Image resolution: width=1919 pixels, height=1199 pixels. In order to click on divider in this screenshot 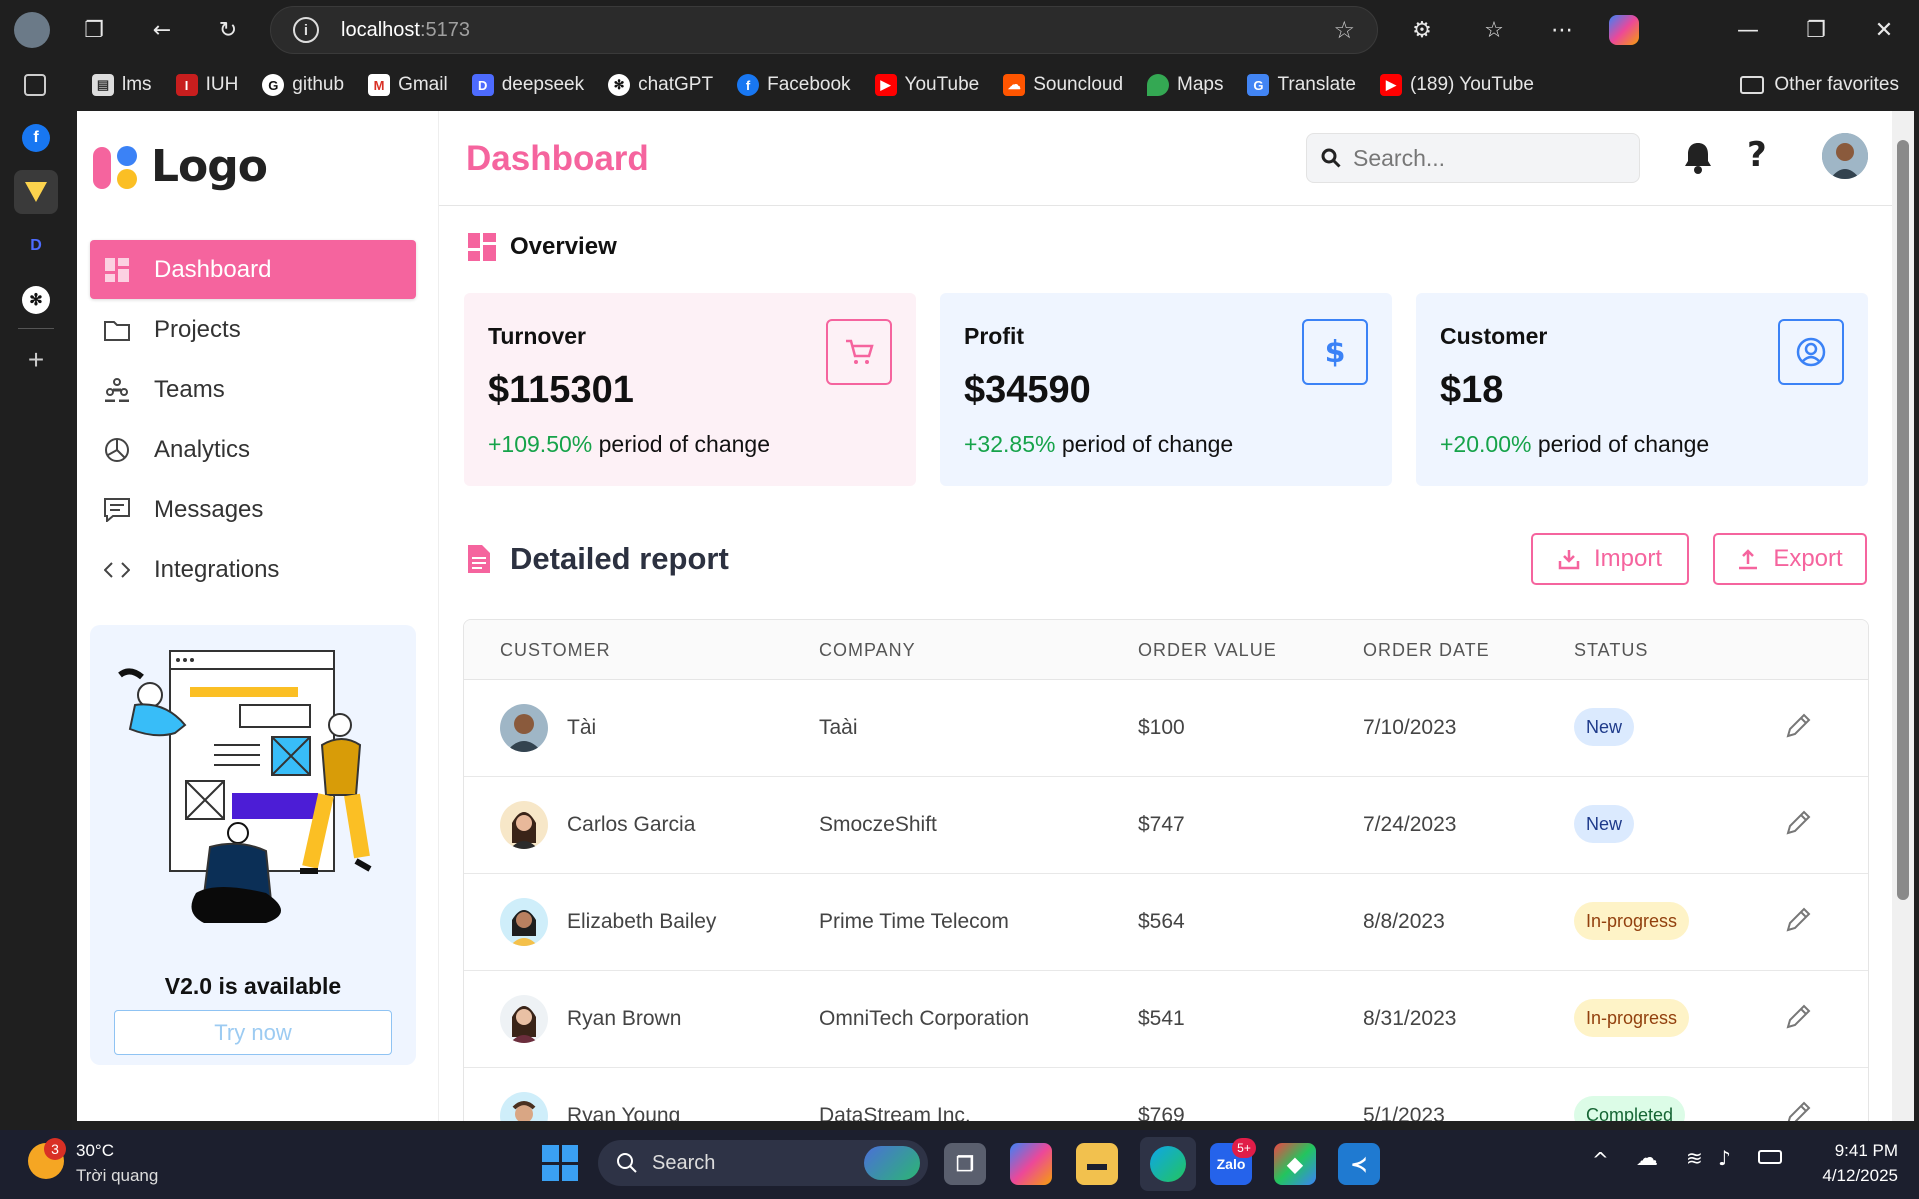, I will do `click(36, 328)`.